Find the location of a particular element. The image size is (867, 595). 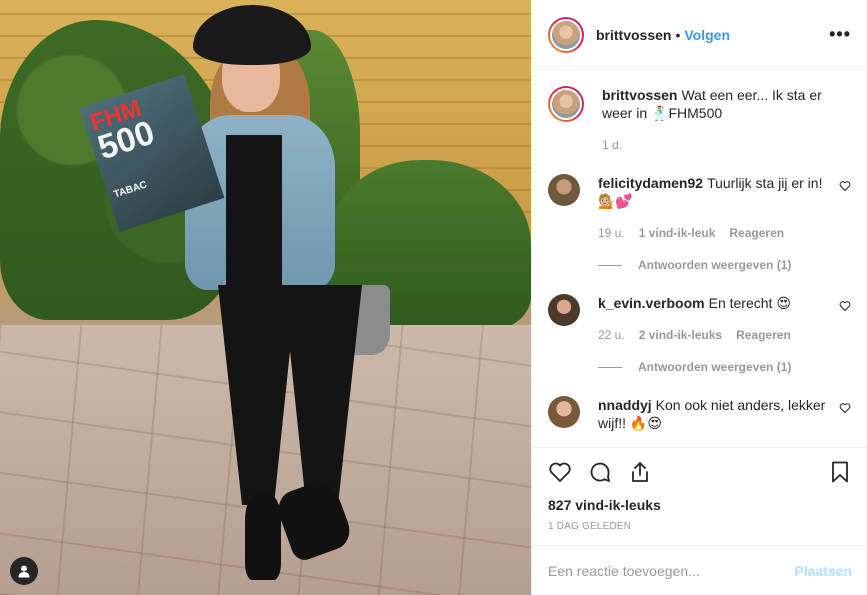

caption-time: 1 d. is located at coordinates (612, 145).